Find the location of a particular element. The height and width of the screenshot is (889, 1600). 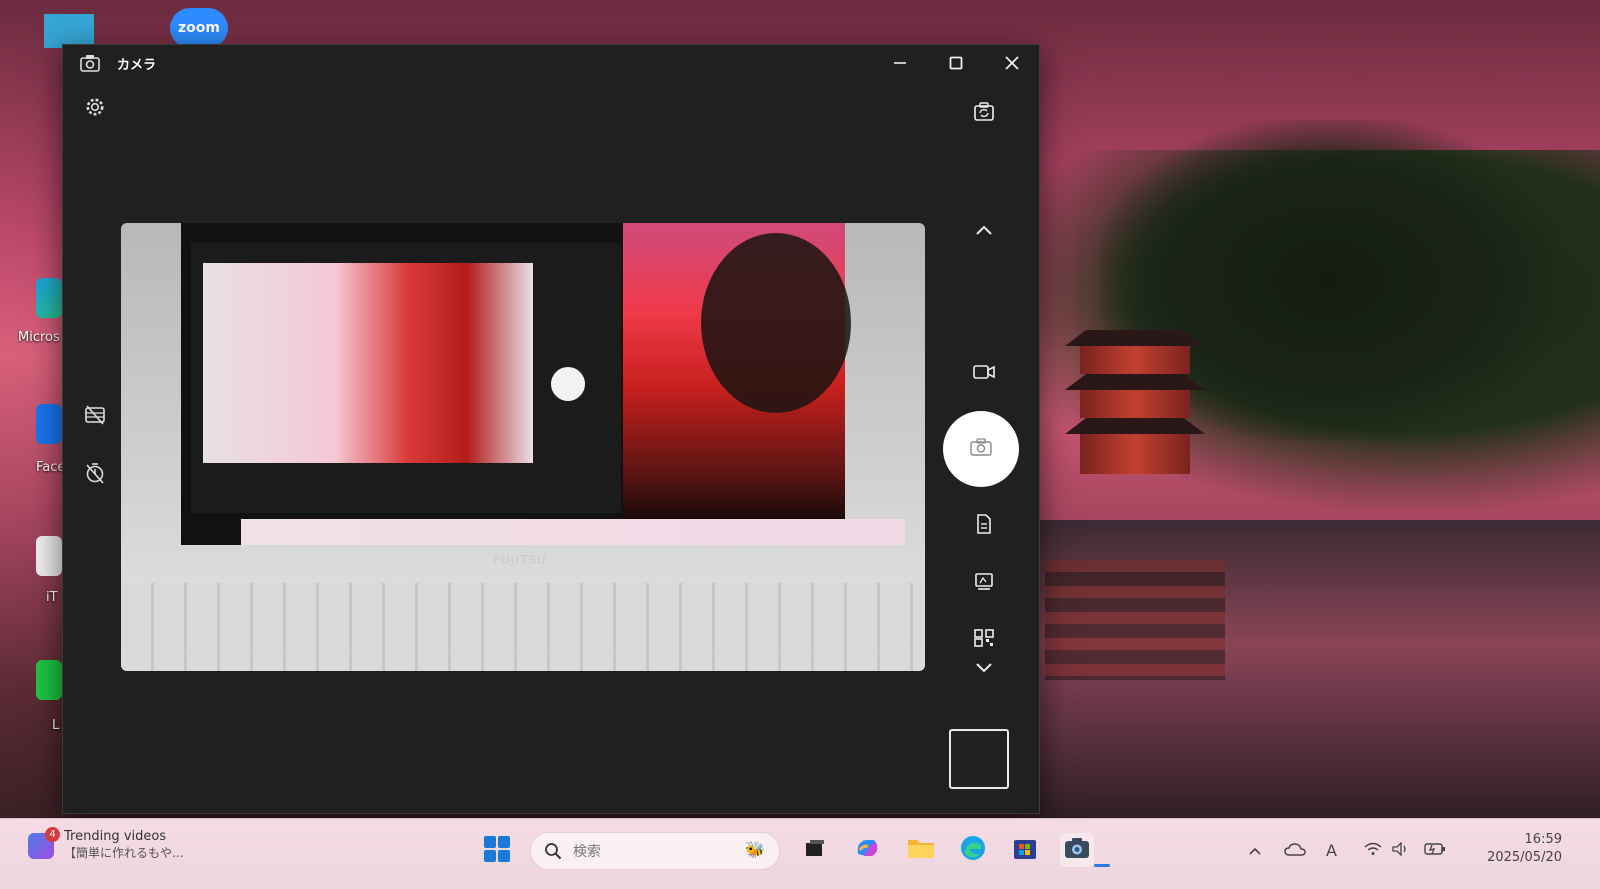

edge-icon is located at coordinates (973, 850).